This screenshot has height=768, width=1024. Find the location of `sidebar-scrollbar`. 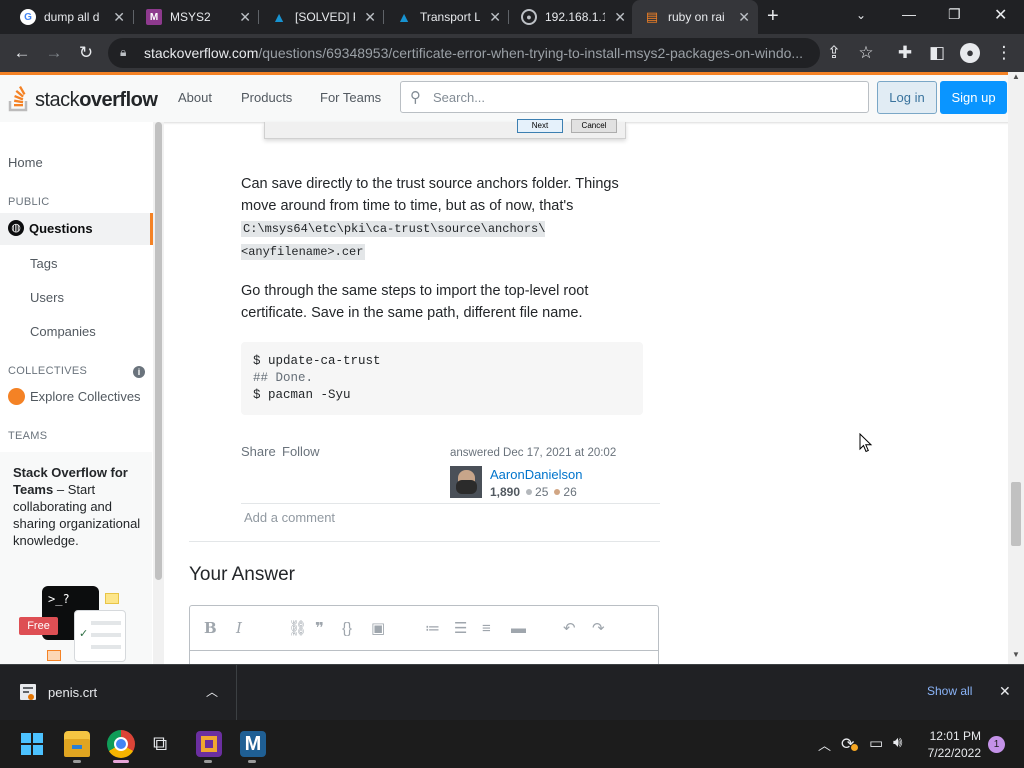

sidebar-scrollbar is located at coordinates (158, 393).